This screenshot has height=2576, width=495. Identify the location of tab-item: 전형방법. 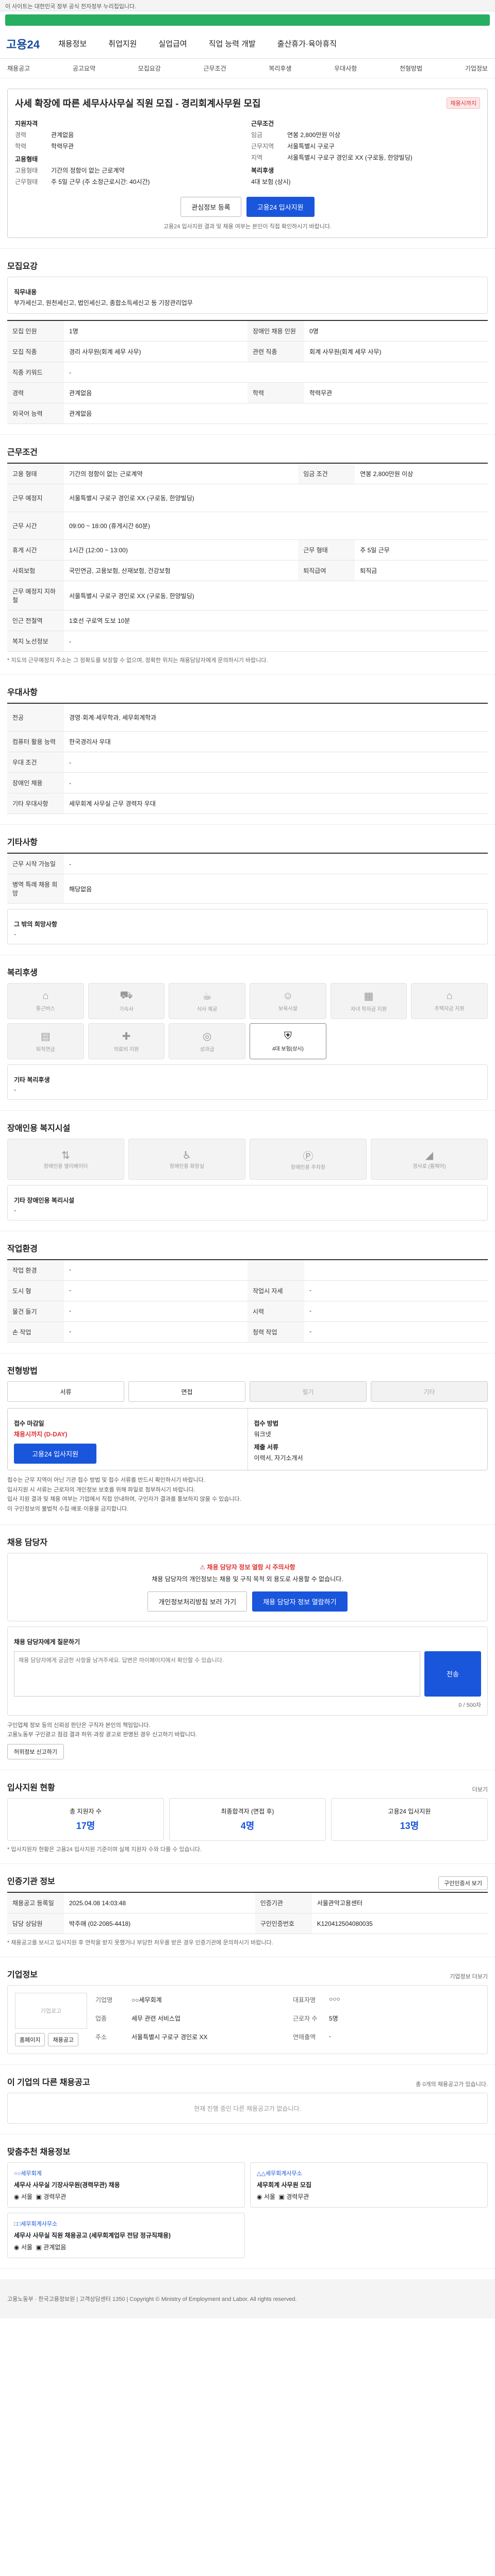
(411, 68).